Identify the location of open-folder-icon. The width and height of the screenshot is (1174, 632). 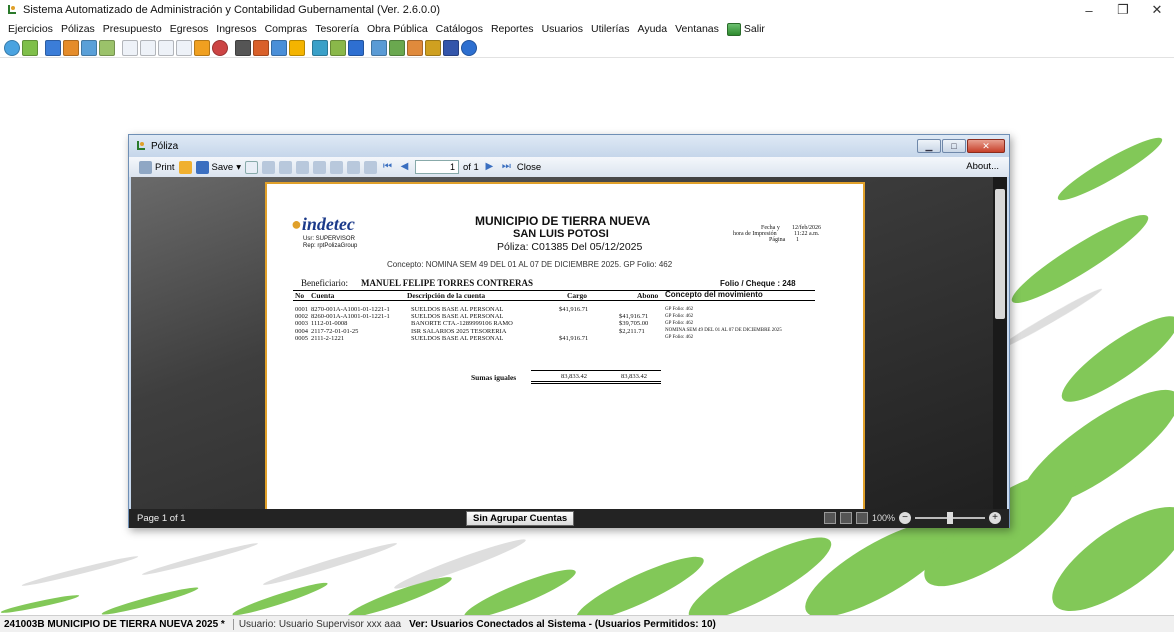
(185, 167).